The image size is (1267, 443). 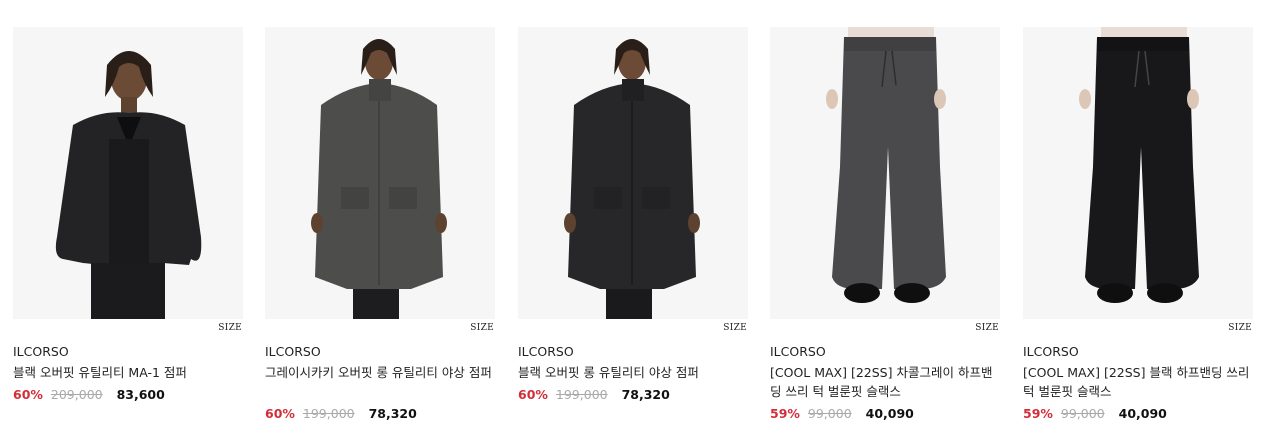 What do you see at coordinates (381, 372) in the screenshot?
I see `product-name: 그레이시카키 오버핏 롱 유틸리티 야상 점퍼` at bounding box center [381, 372].